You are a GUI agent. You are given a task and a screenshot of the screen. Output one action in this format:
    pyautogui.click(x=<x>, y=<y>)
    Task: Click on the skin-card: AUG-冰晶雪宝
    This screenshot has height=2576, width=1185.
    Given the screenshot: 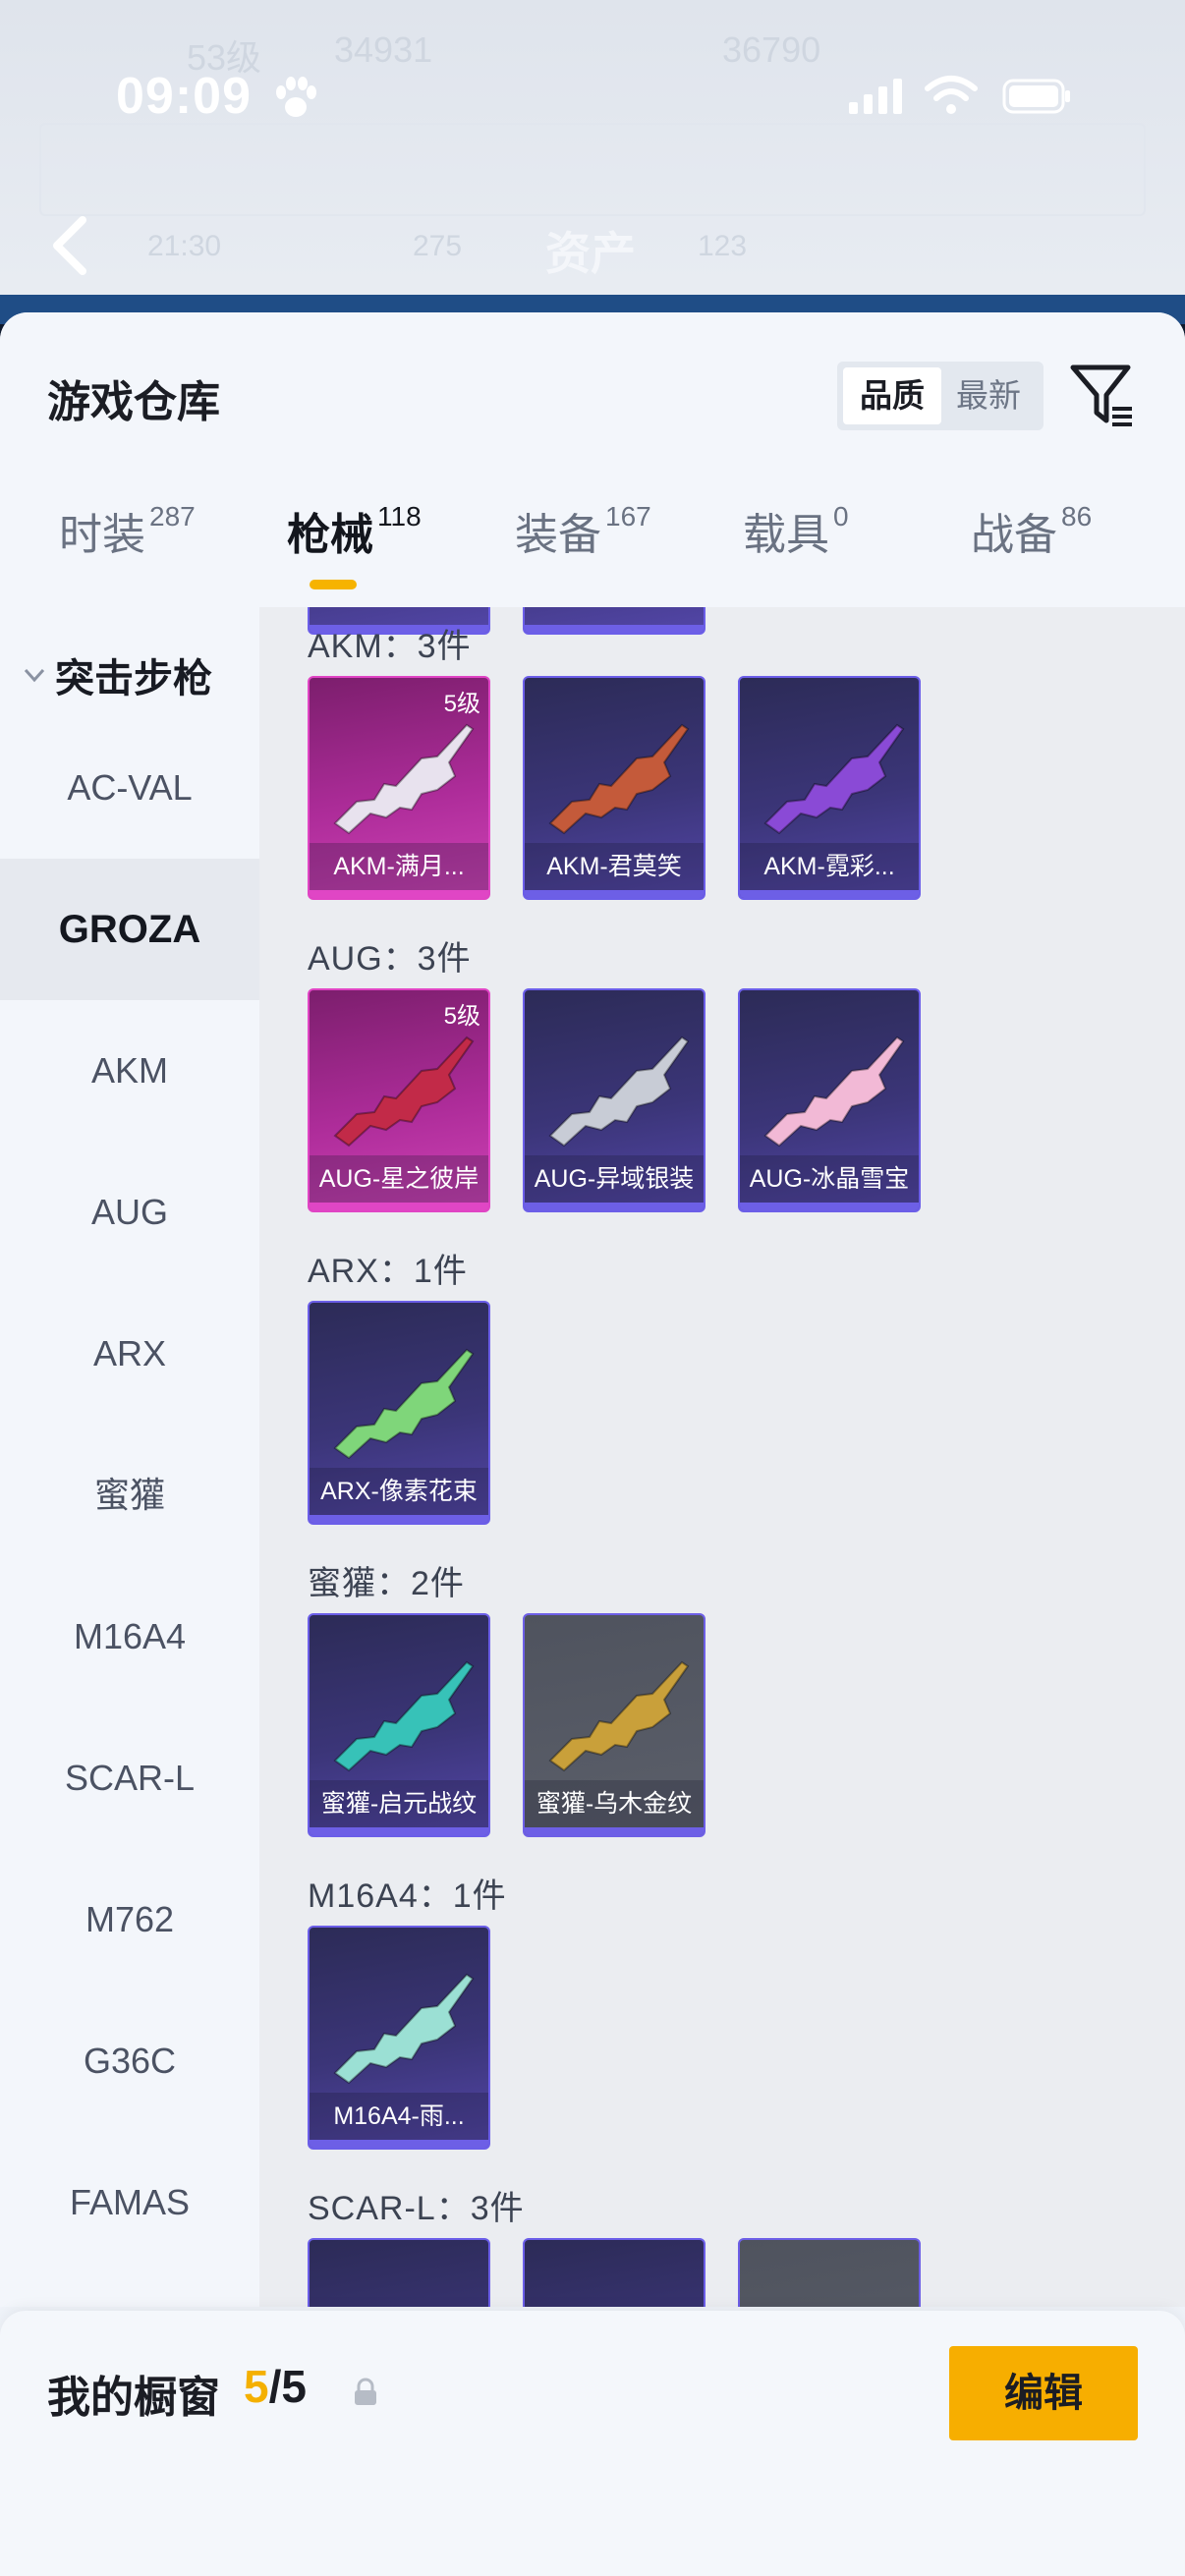 What is the action you would take?
    pyautogui.click(x=830, y=1100)
    